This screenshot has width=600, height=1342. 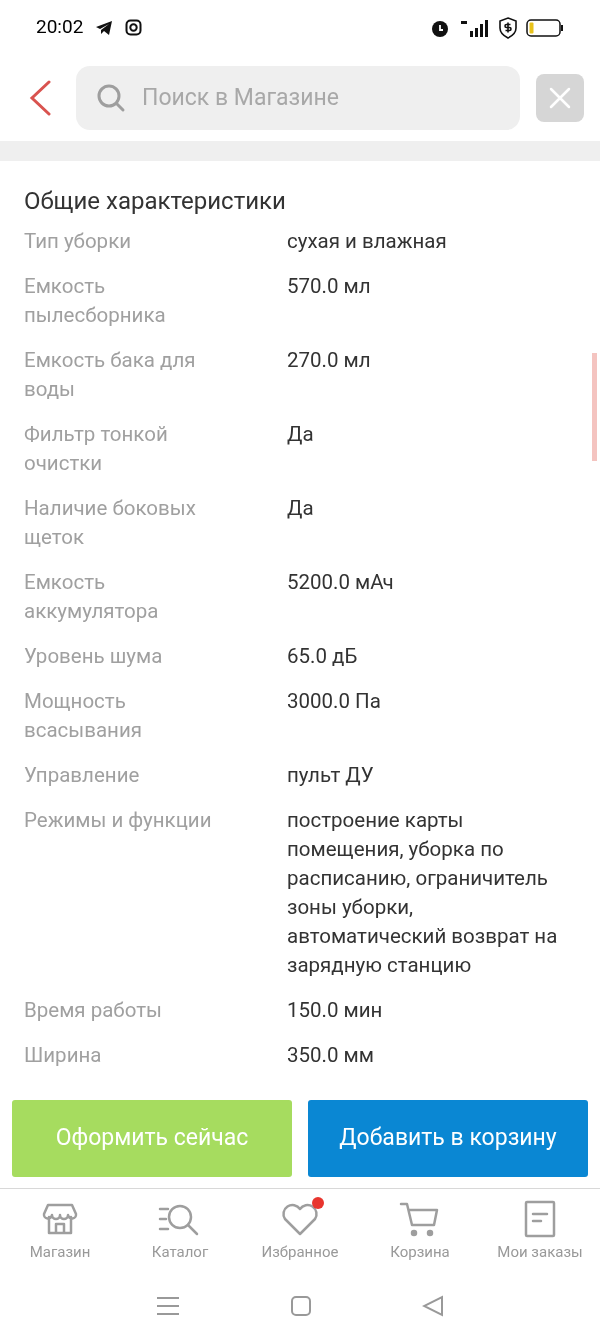 I want to click on signal-icon, so click(x=474, y=27).